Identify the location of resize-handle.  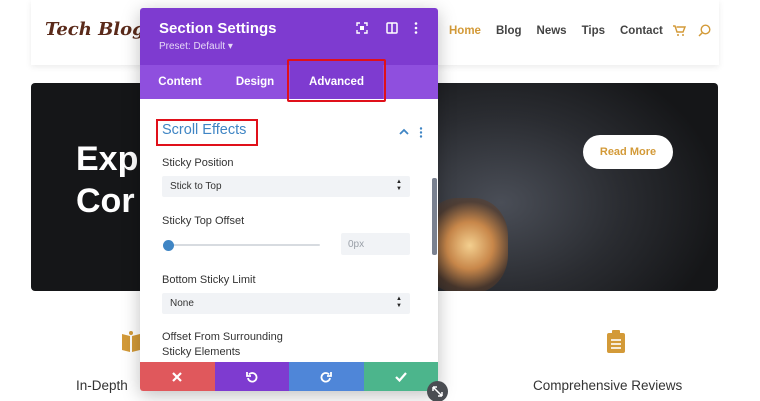
(437, 391).